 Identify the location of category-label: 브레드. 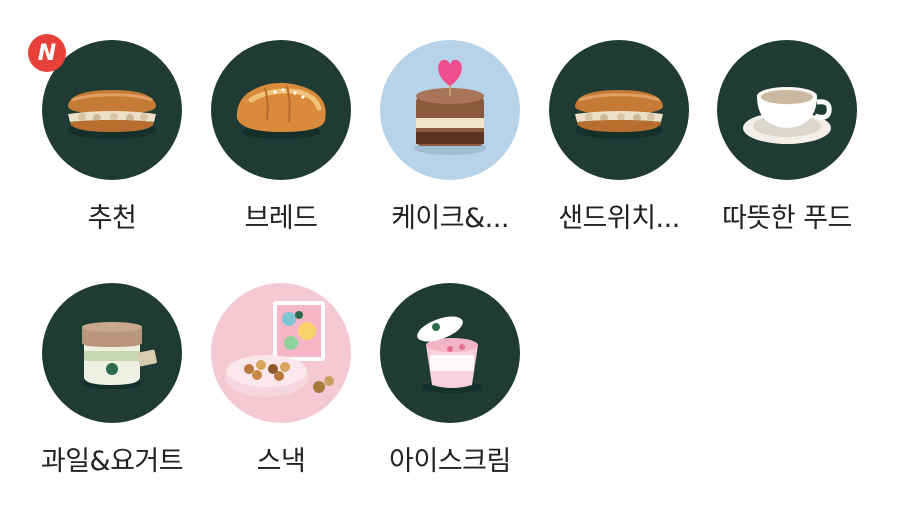
(281, 218).